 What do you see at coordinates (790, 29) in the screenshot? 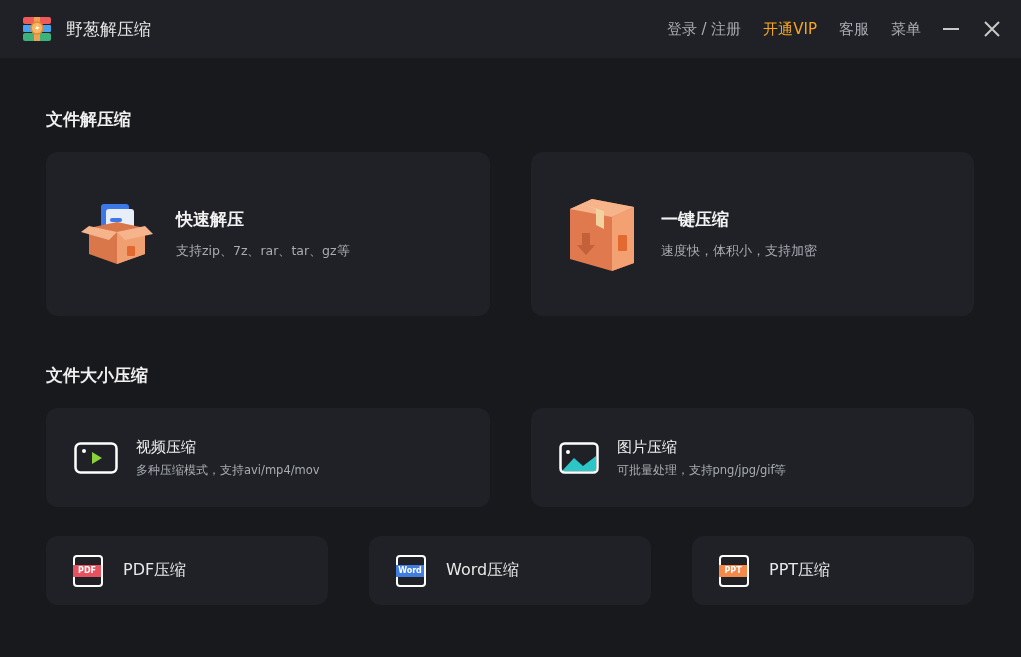
I see `nav-link: 开通VIP` at bounding box center [790, 29].